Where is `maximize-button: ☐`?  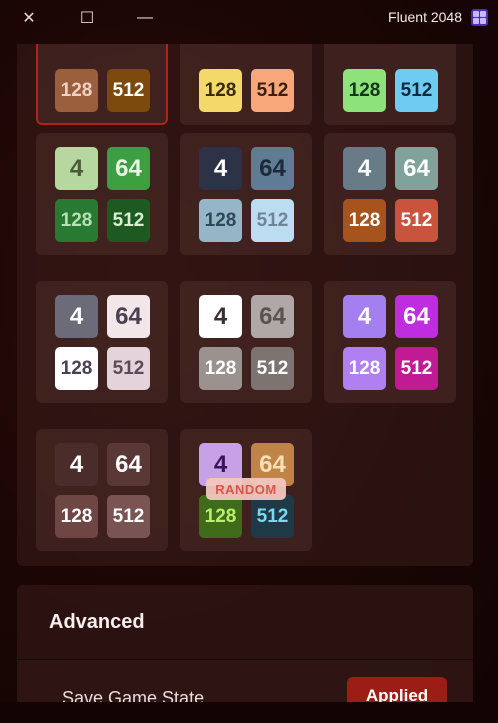 maximize-button: ☐ is located at coordinates (87, 18).